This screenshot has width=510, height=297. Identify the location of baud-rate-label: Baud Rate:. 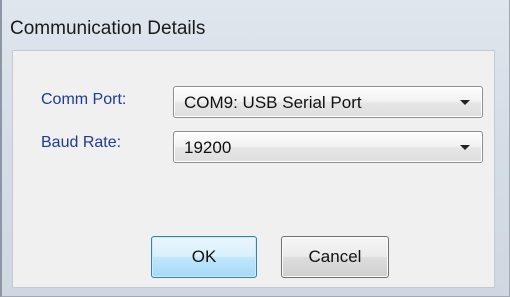
(81, 142).